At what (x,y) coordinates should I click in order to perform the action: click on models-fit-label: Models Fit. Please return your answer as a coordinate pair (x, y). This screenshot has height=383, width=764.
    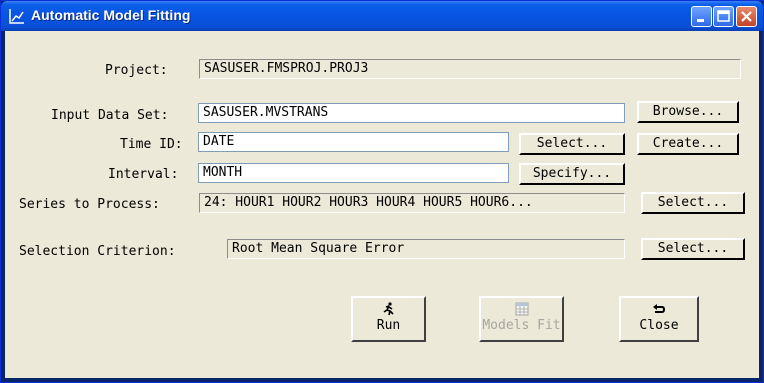
    Looking at the image, I should click on (521, 325).